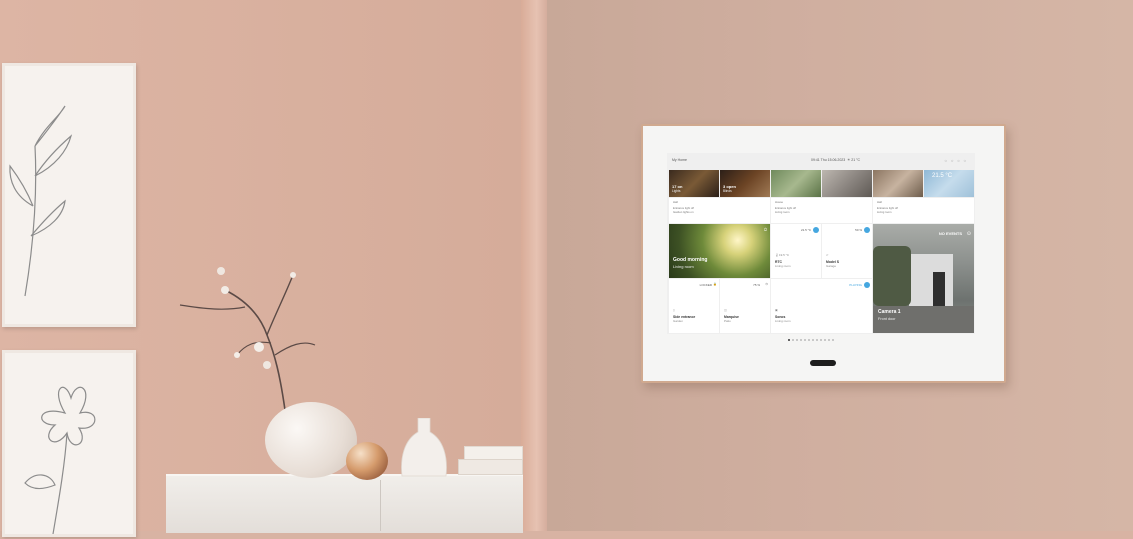 The width and height of the screenshot is (1133, 539). Describe the element at coordinates (60, 460) in the screenshot. I see `flower-drawing` at that location.